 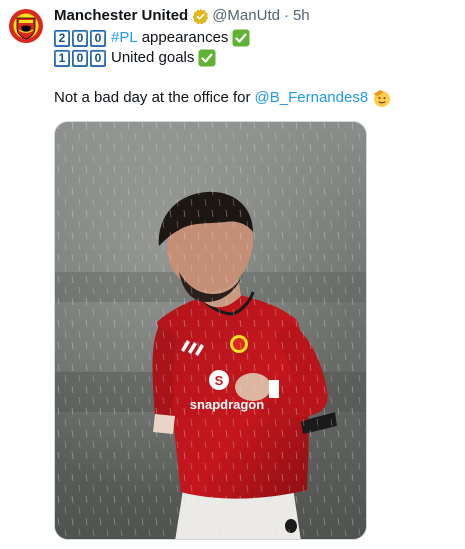 I want to click on keycap-number: 1 0 0, so click(x=81, y=58).